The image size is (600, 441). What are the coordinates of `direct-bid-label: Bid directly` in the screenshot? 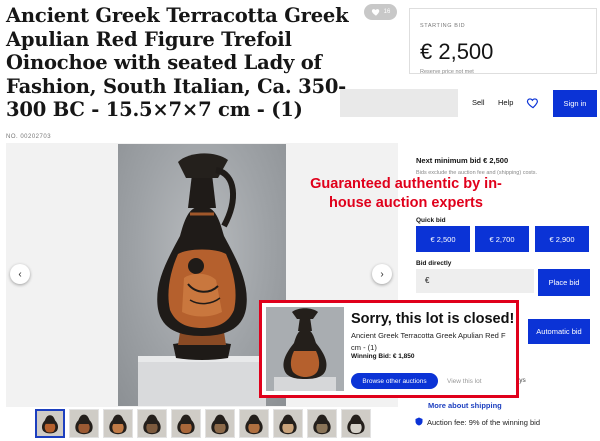 It's located at (434, 263).